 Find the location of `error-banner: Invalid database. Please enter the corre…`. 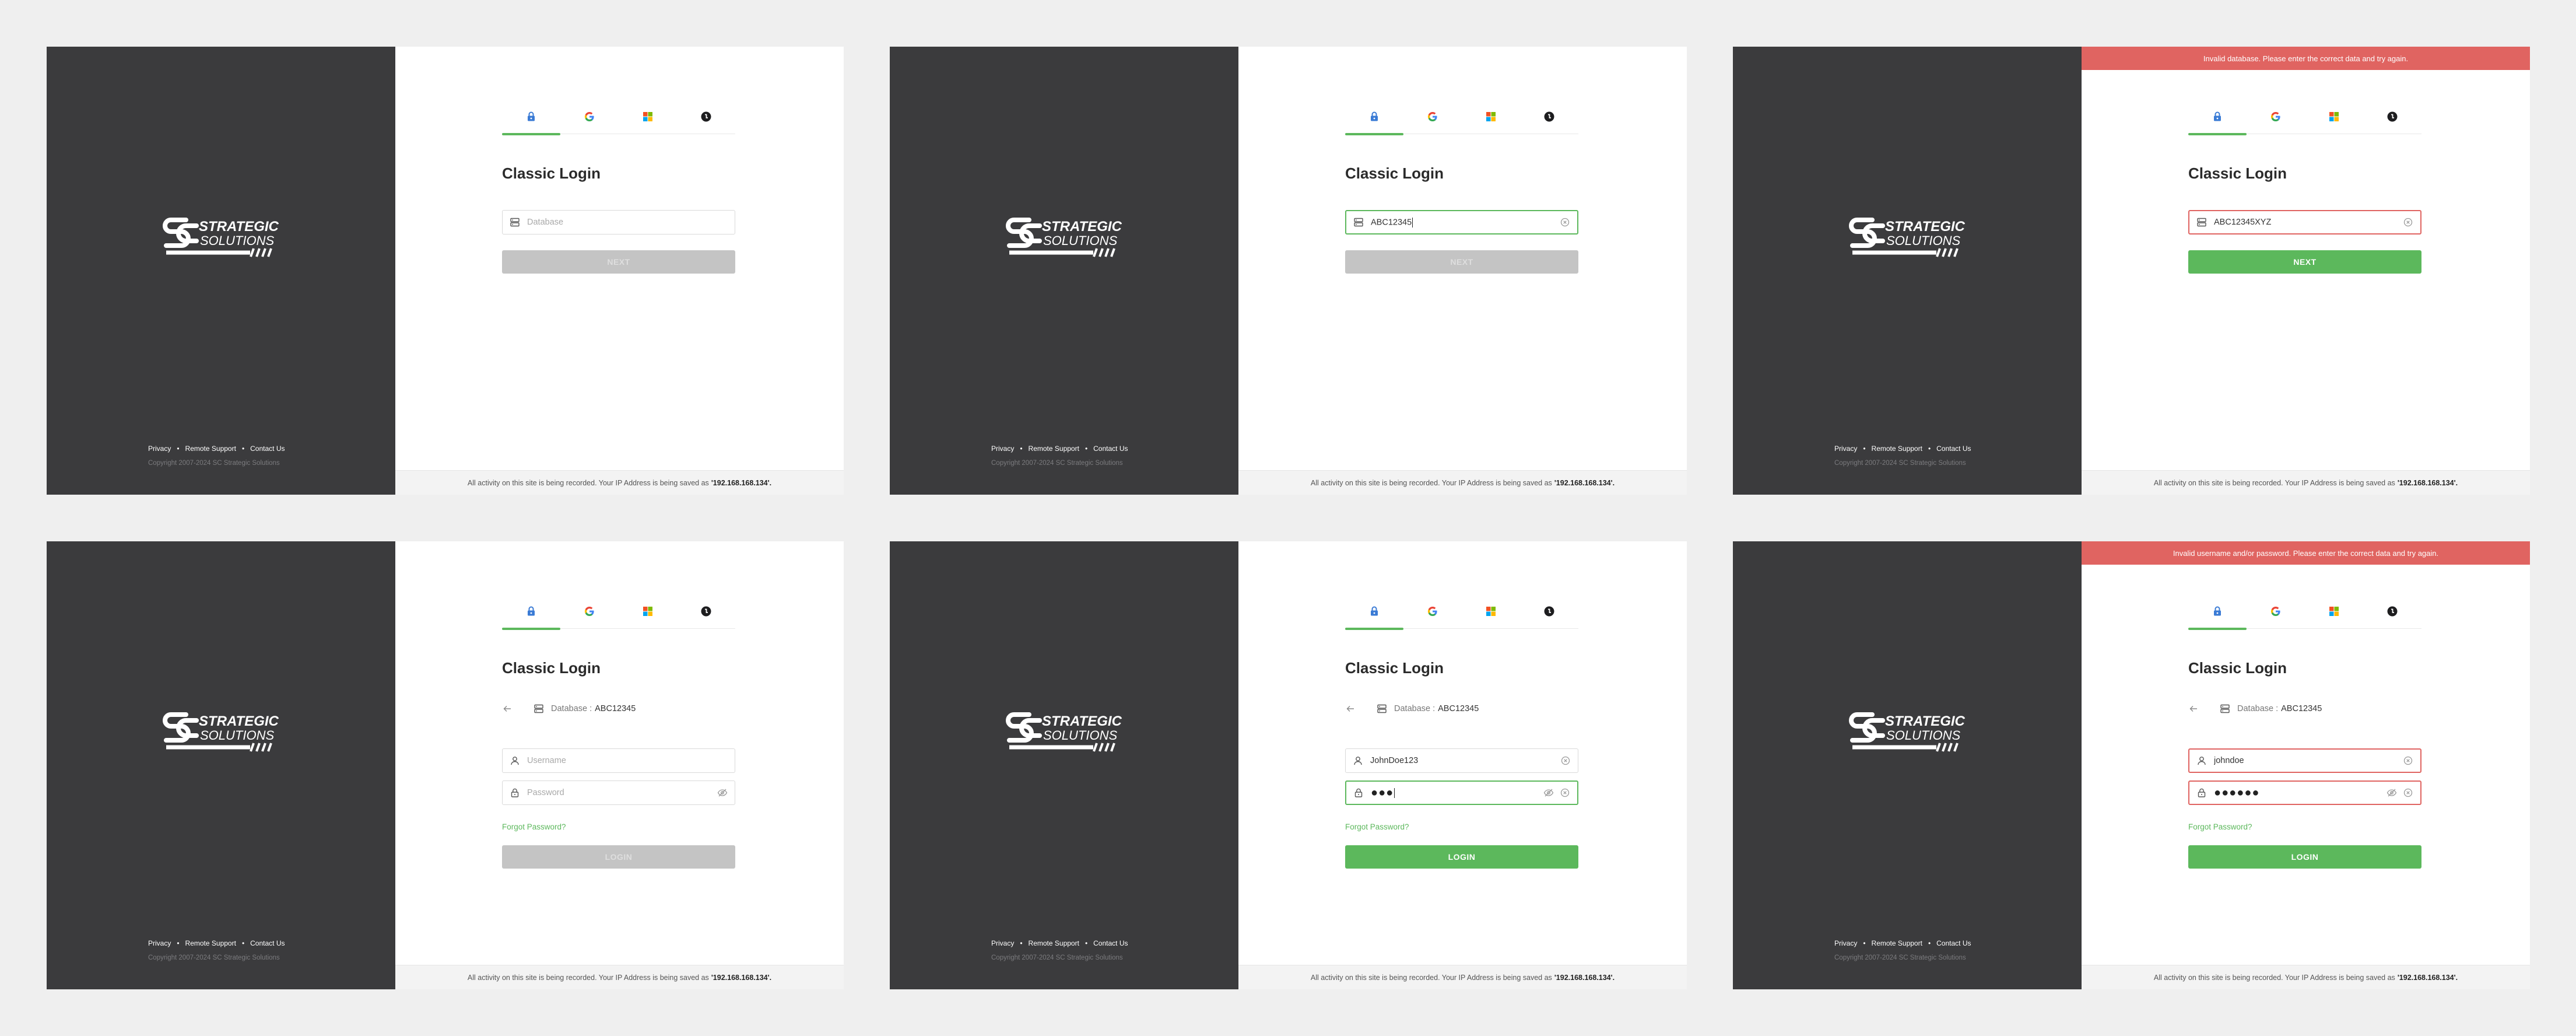

error-banner: Invalid database. Please enter the corre… is located at coordinates (2306, 58).